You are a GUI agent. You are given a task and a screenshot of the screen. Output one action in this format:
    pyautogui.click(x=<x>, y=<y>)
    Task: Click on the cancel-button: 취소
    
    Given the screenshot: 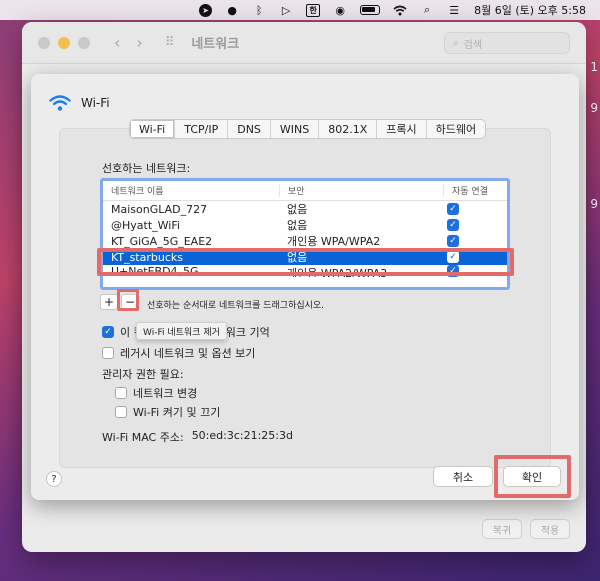 What is the action you would take?
    pyautogui.click(x=463, y=476)
    